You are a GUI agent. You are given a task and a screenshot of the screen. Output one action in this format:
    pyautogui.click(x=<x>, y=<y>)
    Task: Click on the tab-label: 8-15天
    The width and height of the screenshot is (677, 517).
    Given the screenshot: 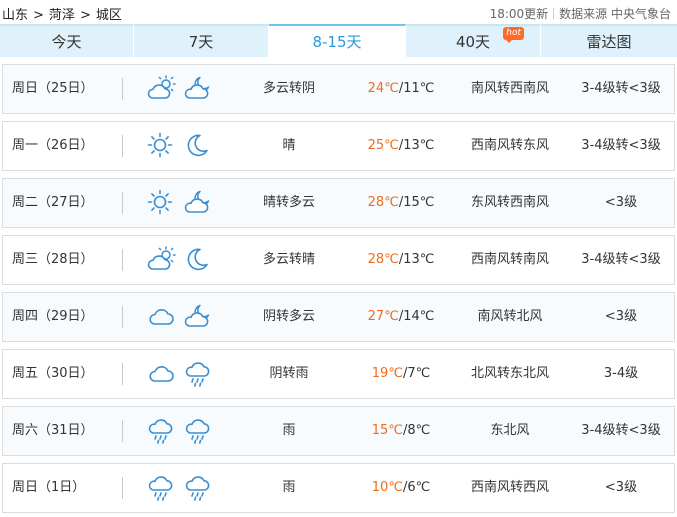 What is the action you would take?
    pyautogui.click(x=337, y=42)
    